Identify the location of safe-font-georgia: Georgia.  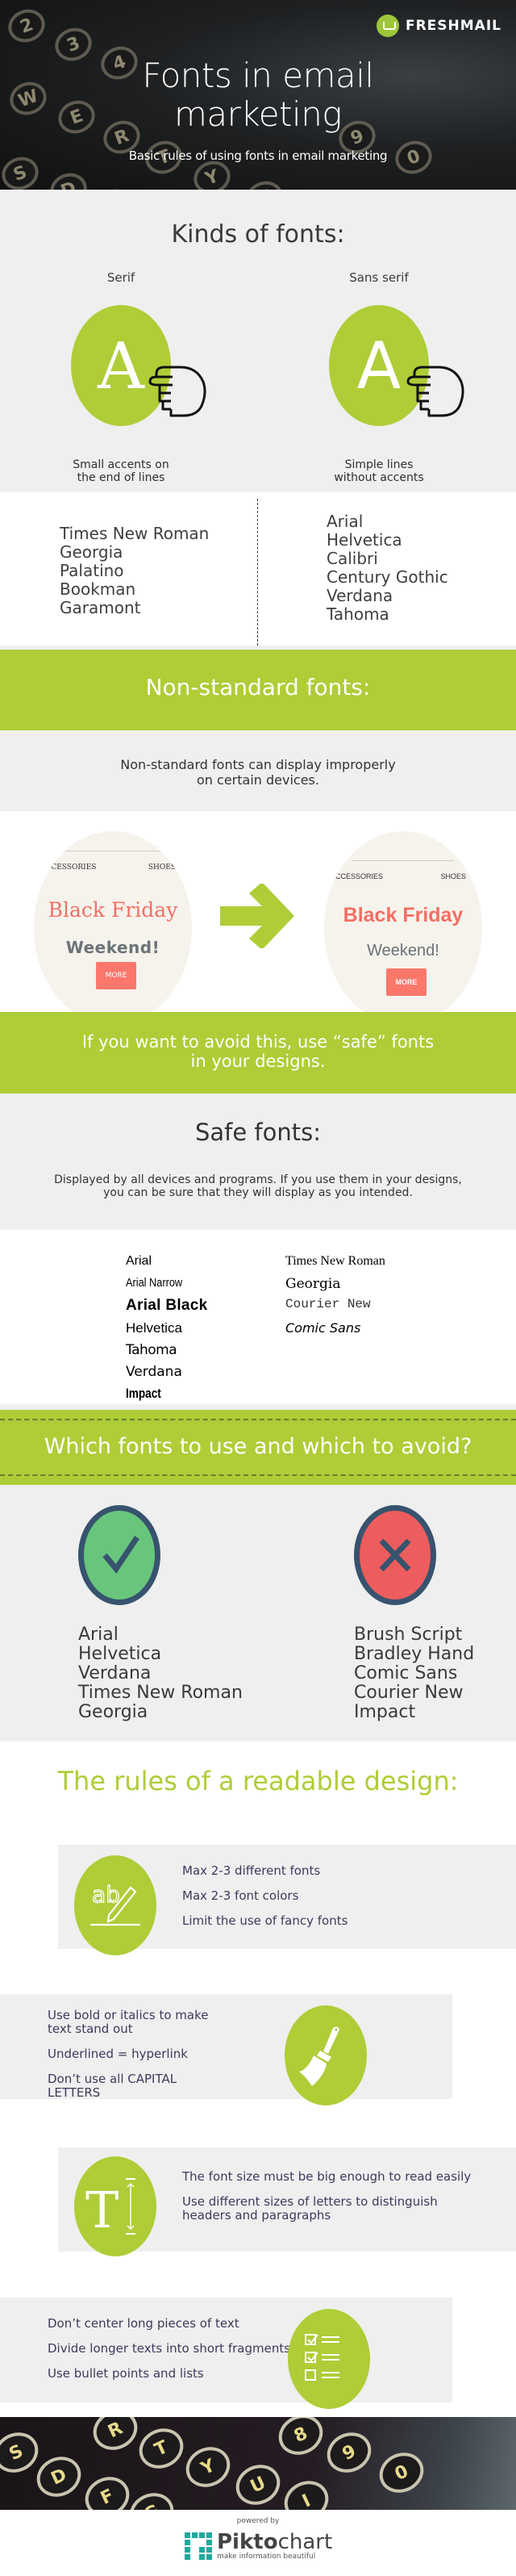
(313, 1284).